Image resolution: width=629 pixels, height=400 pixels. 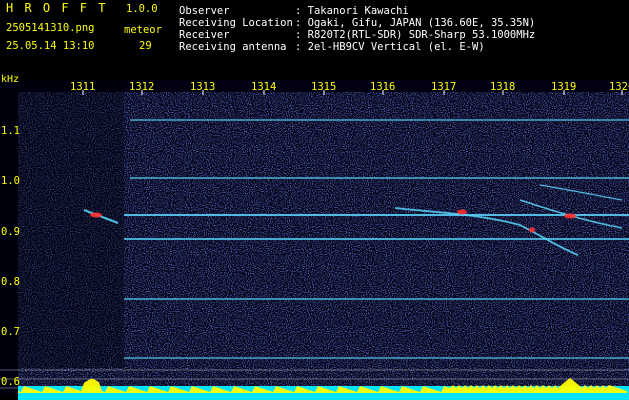 What do you see at coordinates (563, 87) in the screenshot?
I see `x-tick-label: 1319` at bounding box center [563, 87].